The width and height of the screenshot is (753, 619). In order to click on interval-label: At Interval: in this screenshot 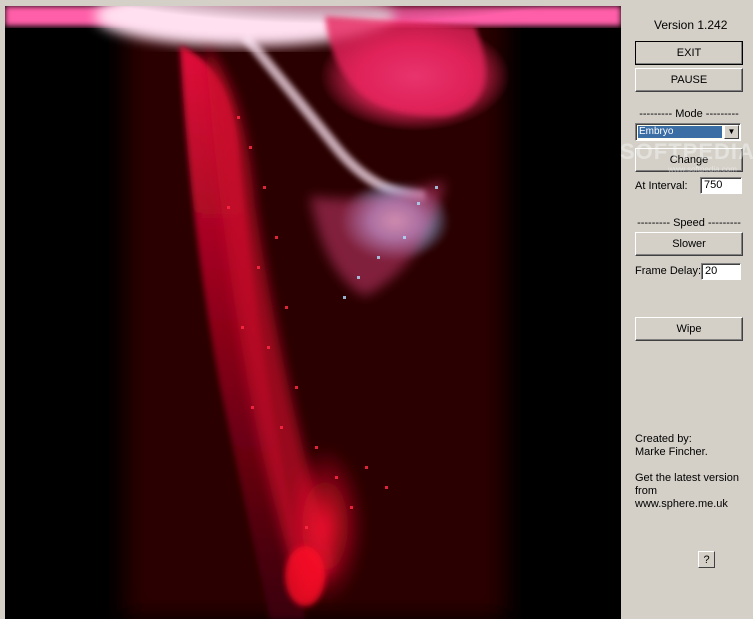, I will do `click(661, 186)`.